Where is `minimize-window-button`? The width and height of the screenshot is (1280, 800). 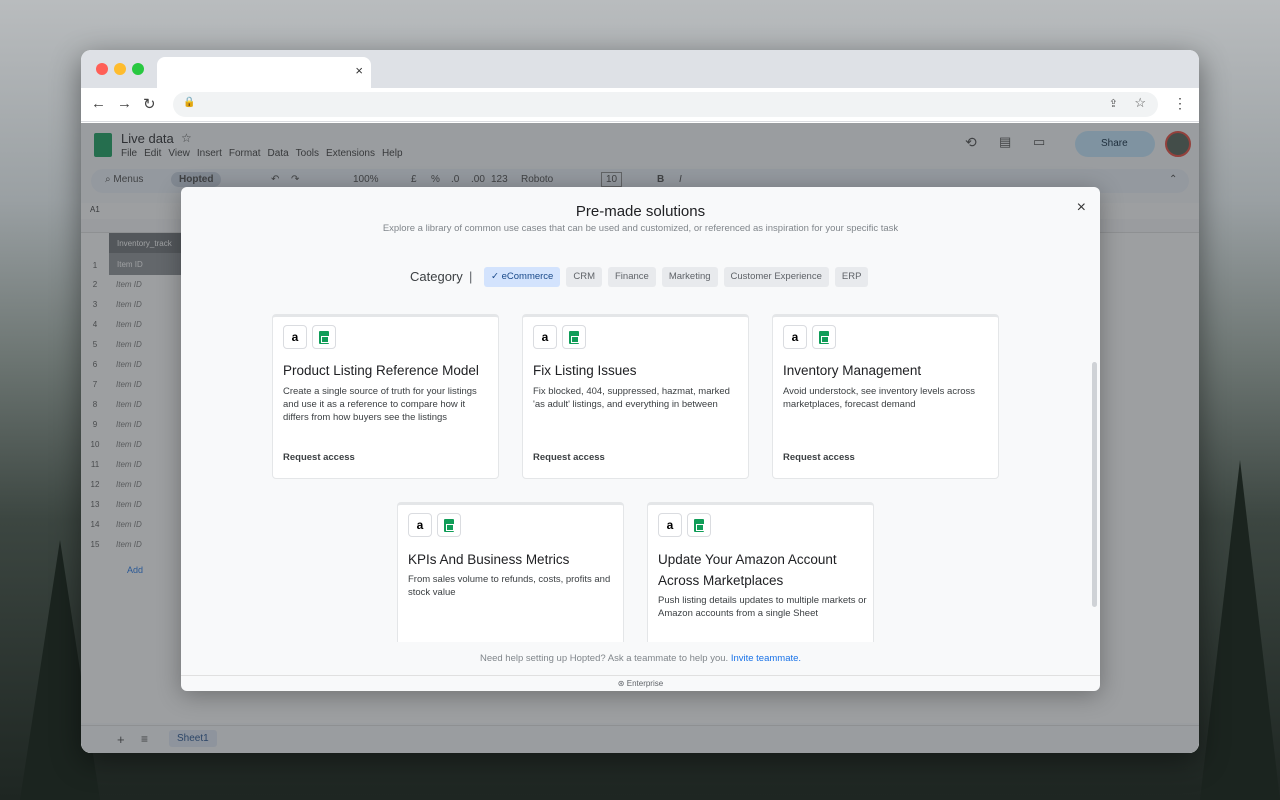 minimize-window-button is located at coordinates (120, 69).